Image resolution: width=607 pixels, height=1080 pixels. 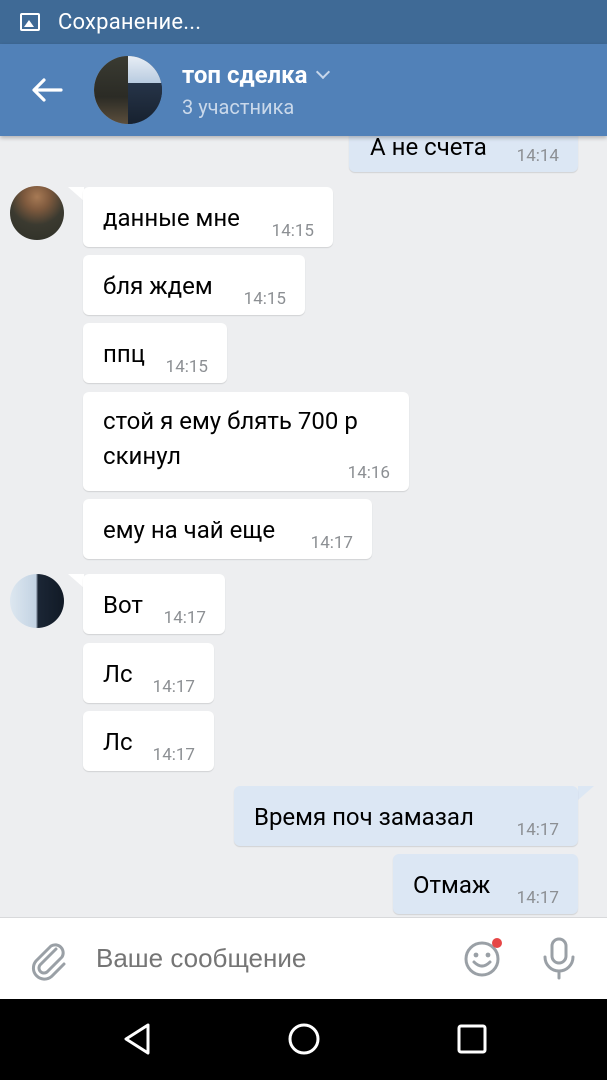 I want to click on chat-titles: топ сделка 3 участника, so click(x=256, y=90).